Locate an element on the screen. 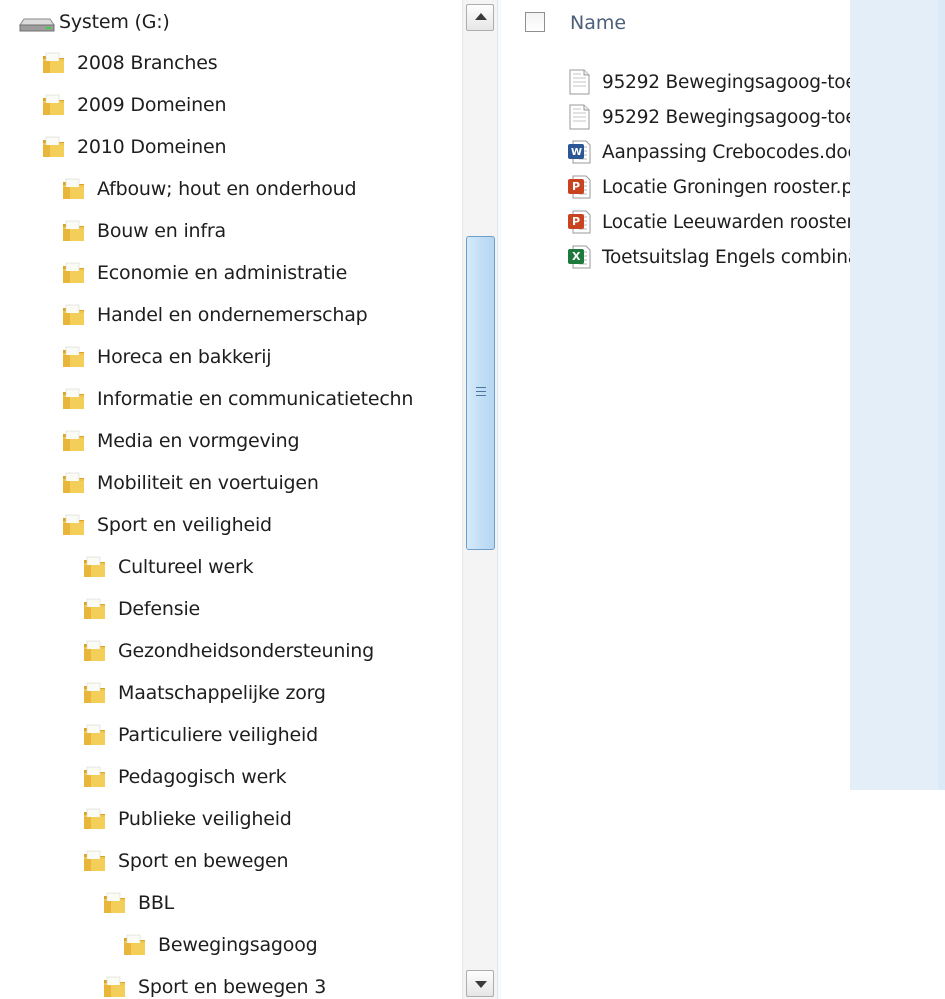 Image resolution: width=945 pixels, height=999 pixels. word-document-icon: W is located at coordinates (579, 152).